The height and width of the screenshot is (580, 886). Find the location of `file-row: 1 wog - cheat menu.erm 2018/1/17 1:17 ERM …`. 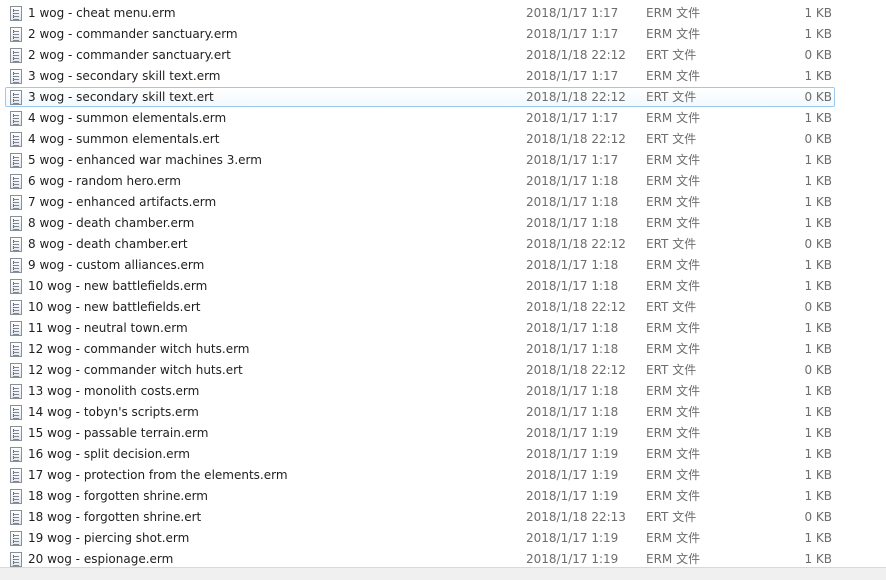

file-row: 1 wog - cheat menu.erm 2018/1/17 1:17 ERM … is located at coordinates (443, 13).